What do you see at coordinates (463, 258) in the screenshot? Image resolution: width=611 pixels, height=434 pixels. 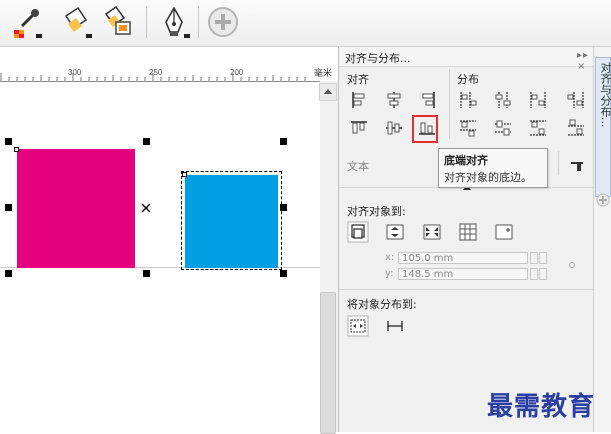 I see `x-coordinate-input: 105.0 mm` at bounding box center [463, 258].